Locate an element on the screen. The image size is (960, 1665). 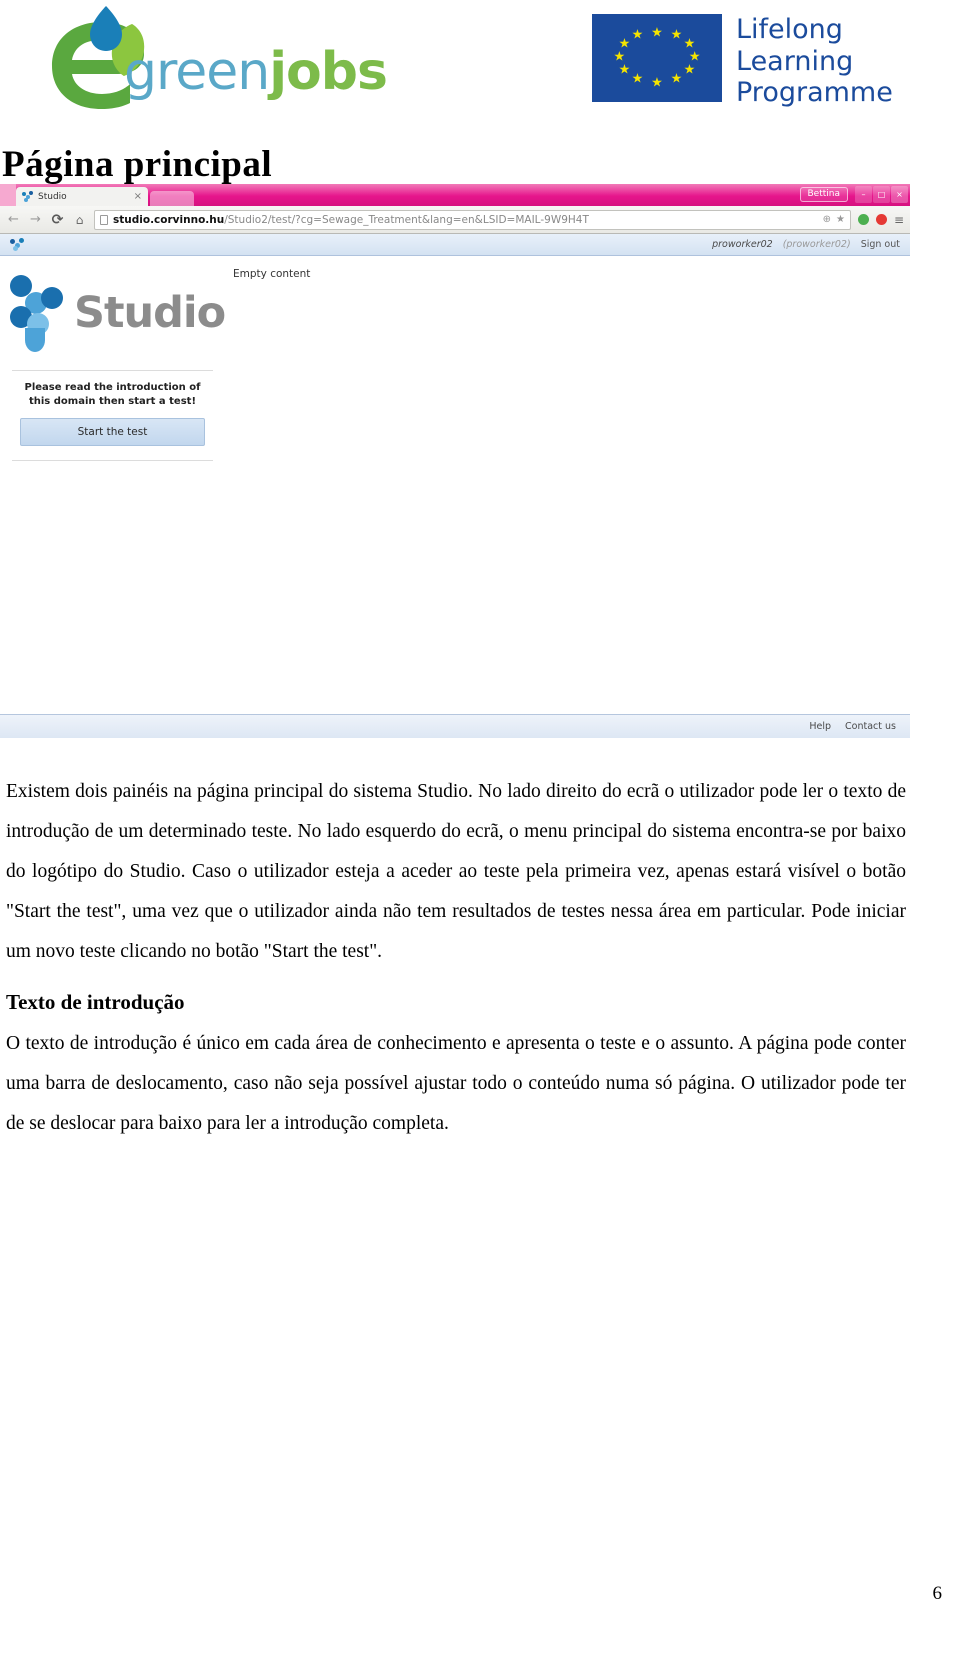
eu-flag-icon: ★ ★ ★ ★ ★ ★ ★ ★ ★ ★ ★ ★ is located at coordinates (657, 58).